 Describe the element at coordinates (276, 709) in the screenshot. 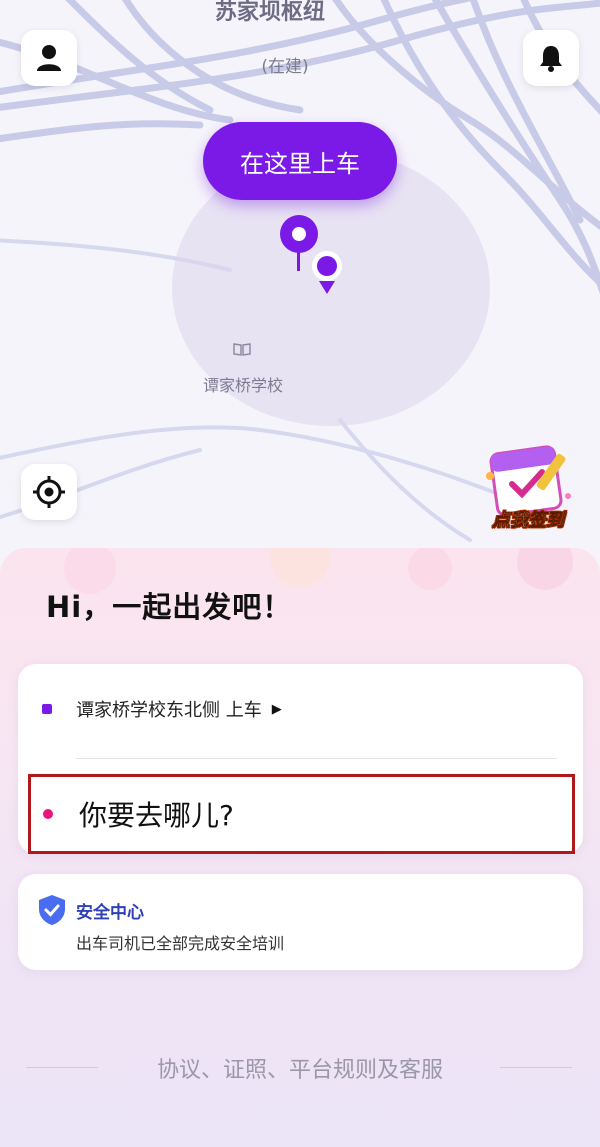

I see `caret-right-icon: ▶` at that location.